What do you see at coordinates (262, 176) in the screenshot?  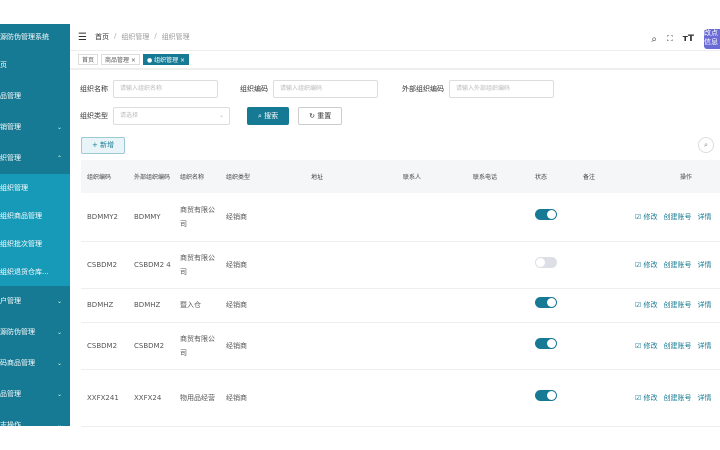 I see `column-header: 组织类型` at bounding box center [262, 176].